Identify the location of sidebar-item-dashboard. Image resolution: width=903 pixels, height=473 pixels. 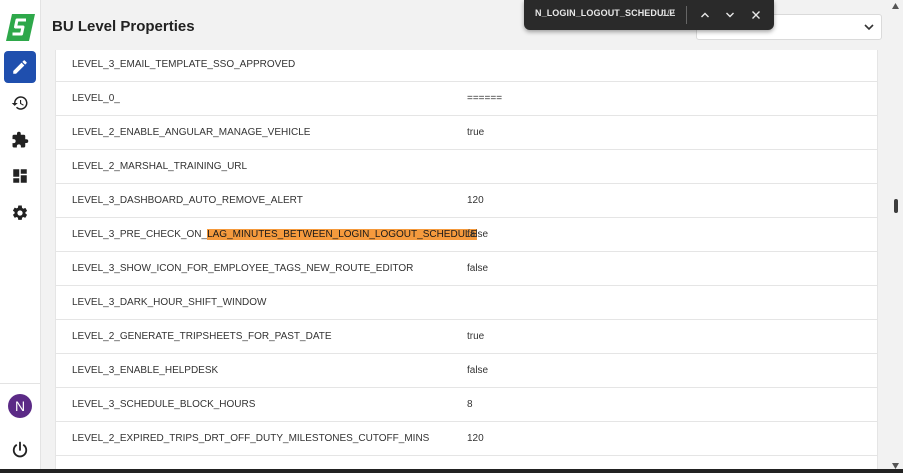
(20, 176).